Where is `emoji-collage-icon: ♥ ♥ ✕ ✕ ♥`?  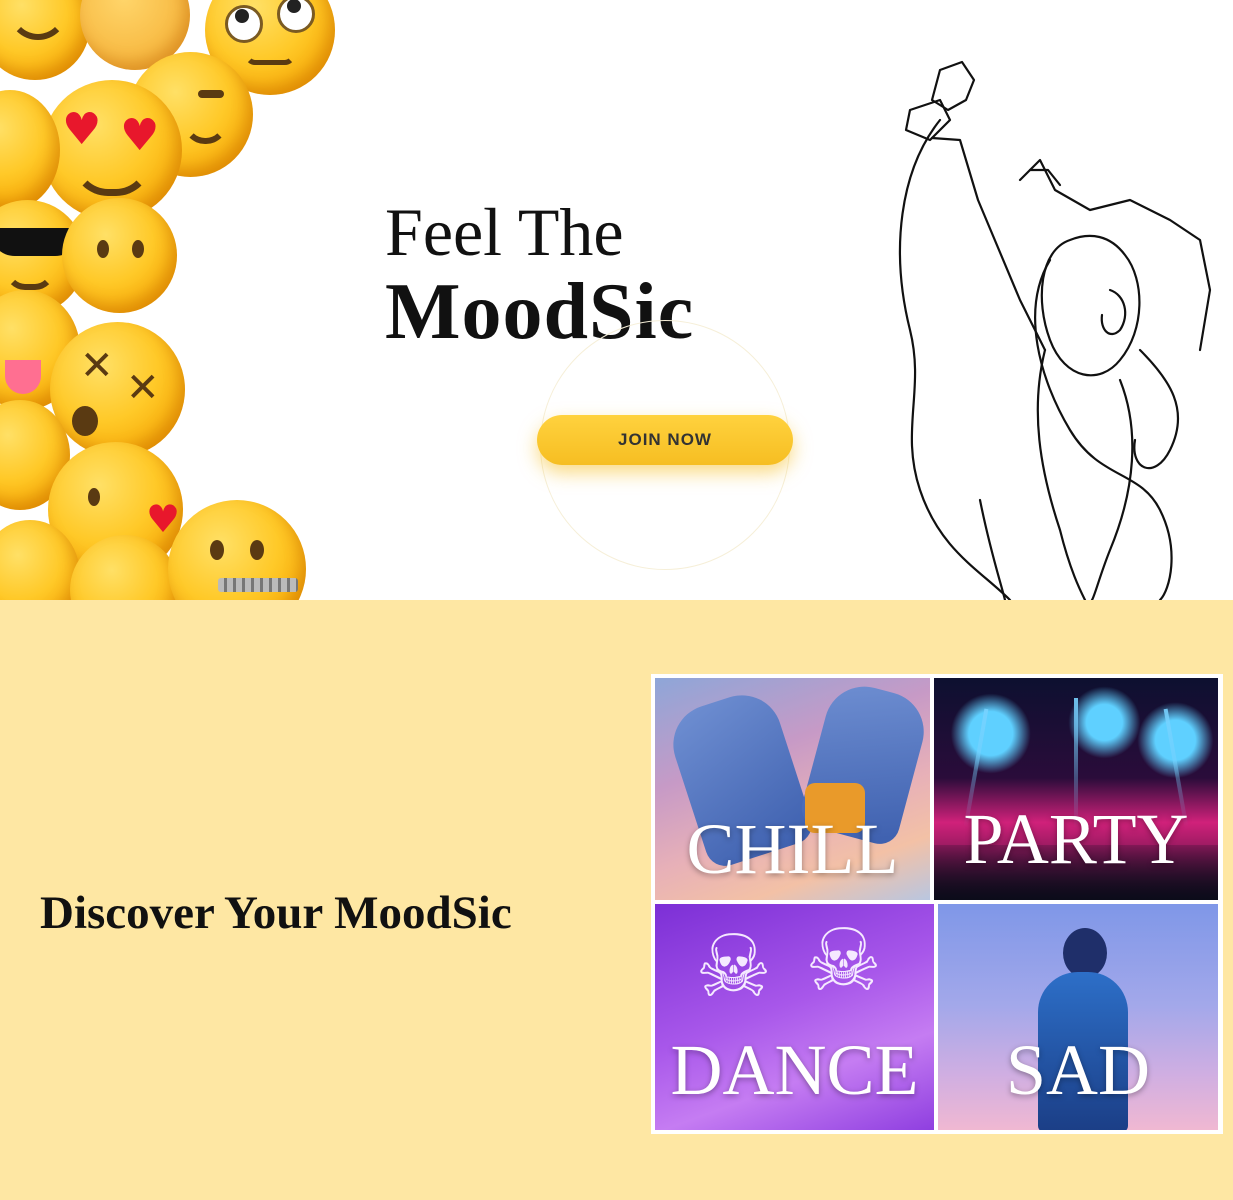 emoji-collage-icon: ♥ ♥ ✕ ✕ ♥ is located at coordinates (170, 300).